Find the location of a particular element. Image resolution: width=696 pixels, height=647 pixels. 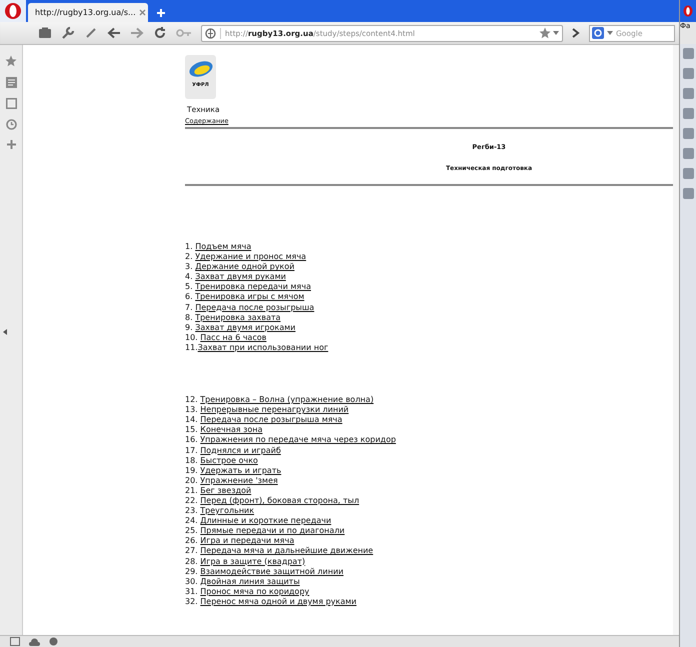

item-number: 12. is located at coordinates (192, 399).